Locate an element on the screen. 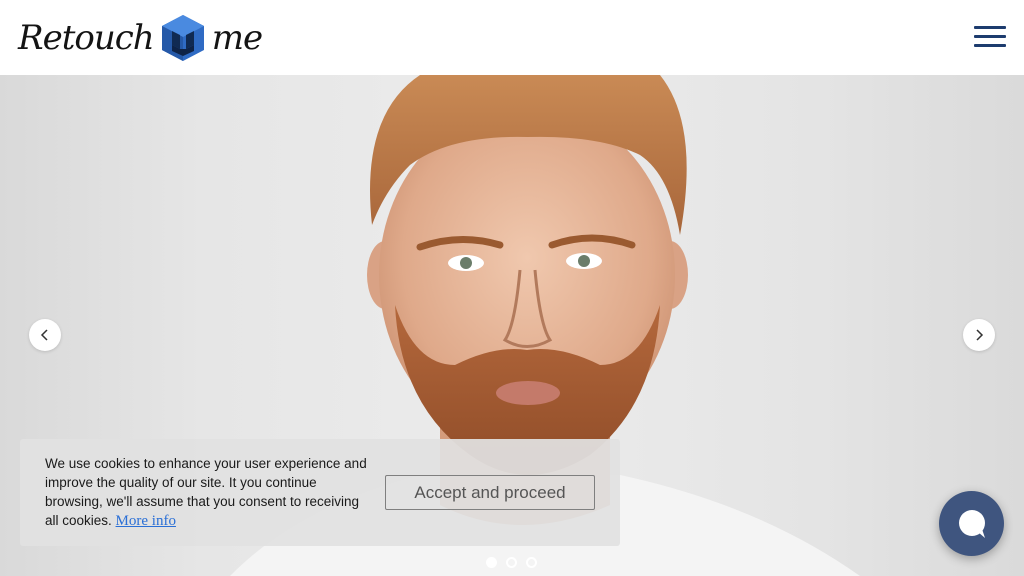 The width and height of the screenshot is (1024, 576). slider-next-button is located at coordinates (979, 335).